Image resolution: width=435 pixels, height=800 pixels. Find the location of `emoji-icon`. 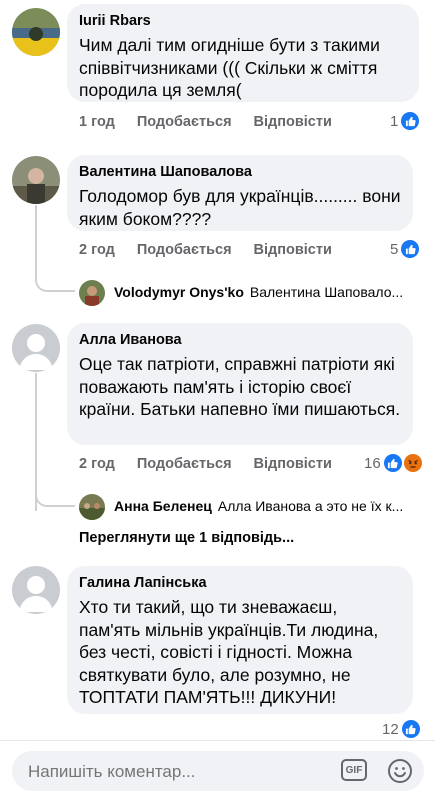

emoji-icon is located at coordinates (400, 771).